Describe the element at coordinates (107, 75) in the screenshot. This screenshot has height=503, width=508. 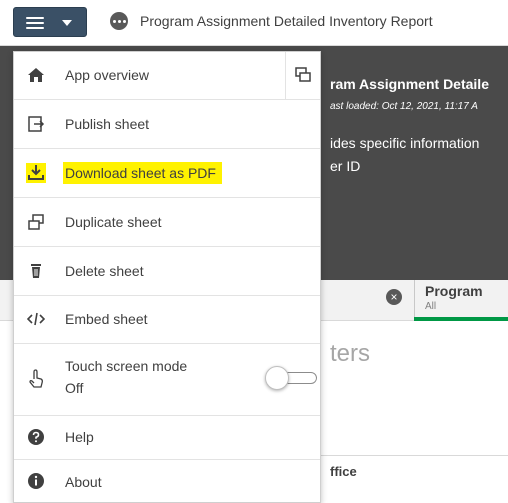
I see `menu-item-label: App overview` at that location.